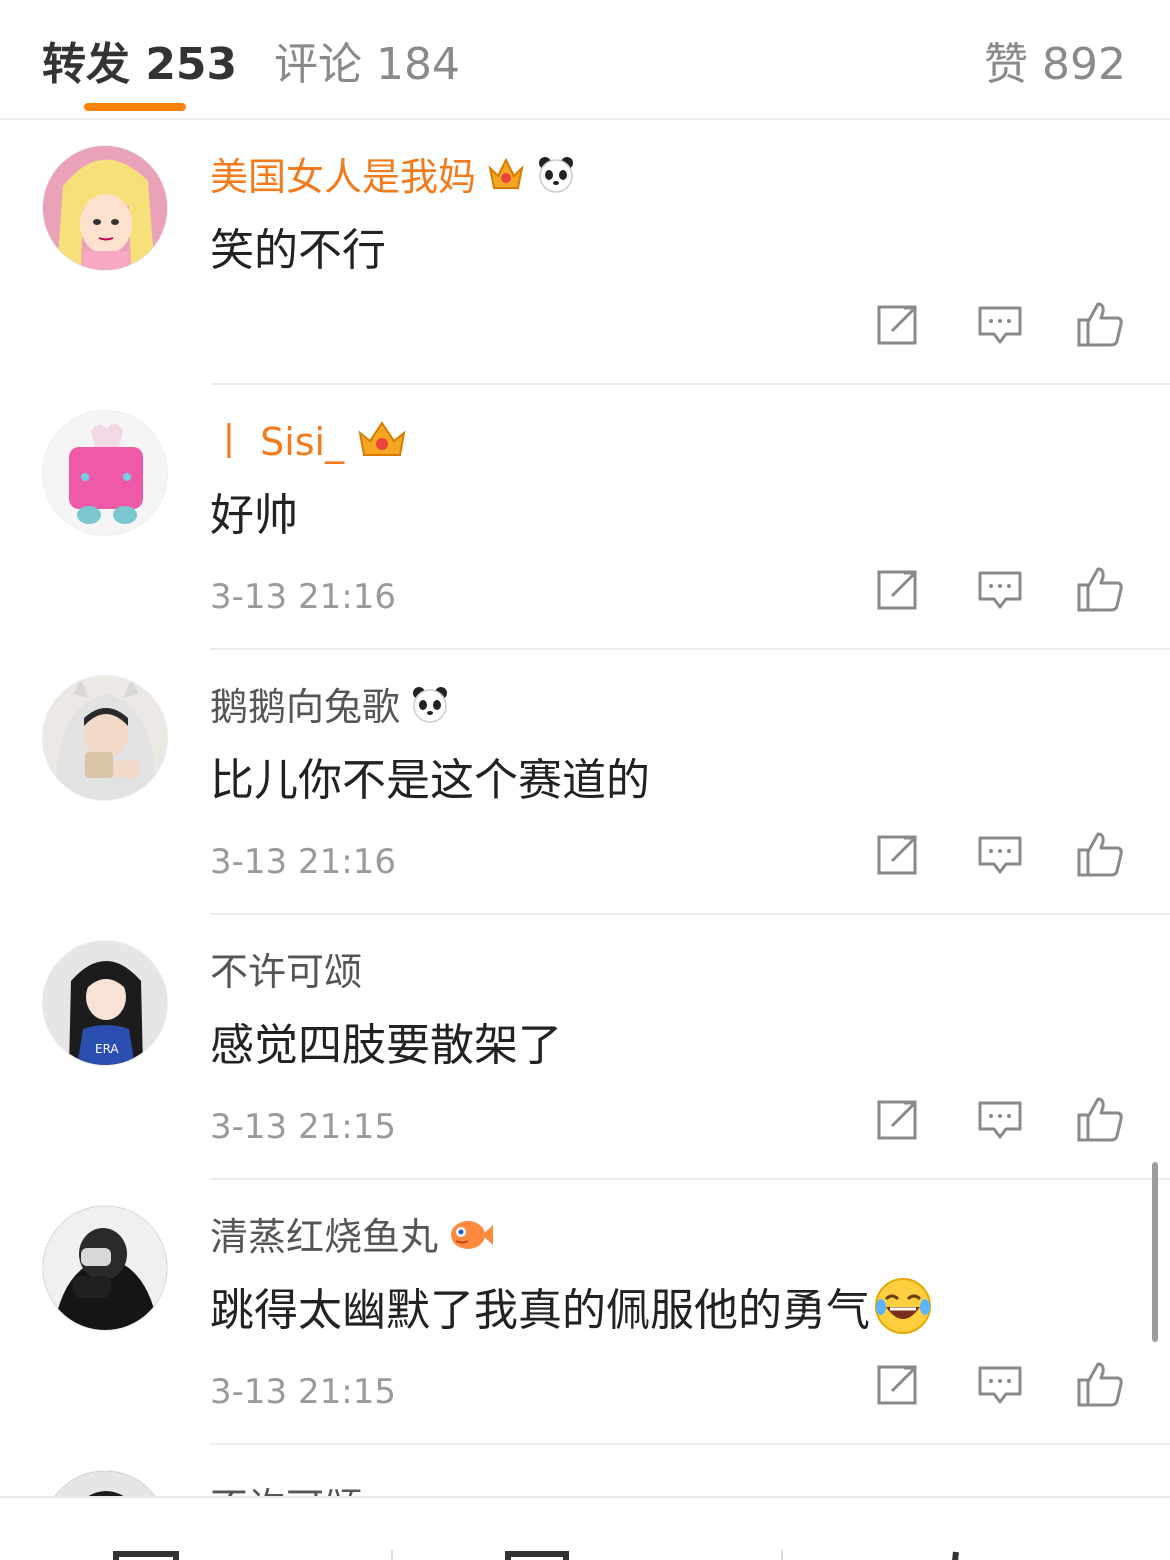 The width and height of the screenshot is (1170, 1560). What do you see at coordinates (471, 1234) in the screenshot?
I see `fish-badge-icon` at bounding box center [471, 1234].